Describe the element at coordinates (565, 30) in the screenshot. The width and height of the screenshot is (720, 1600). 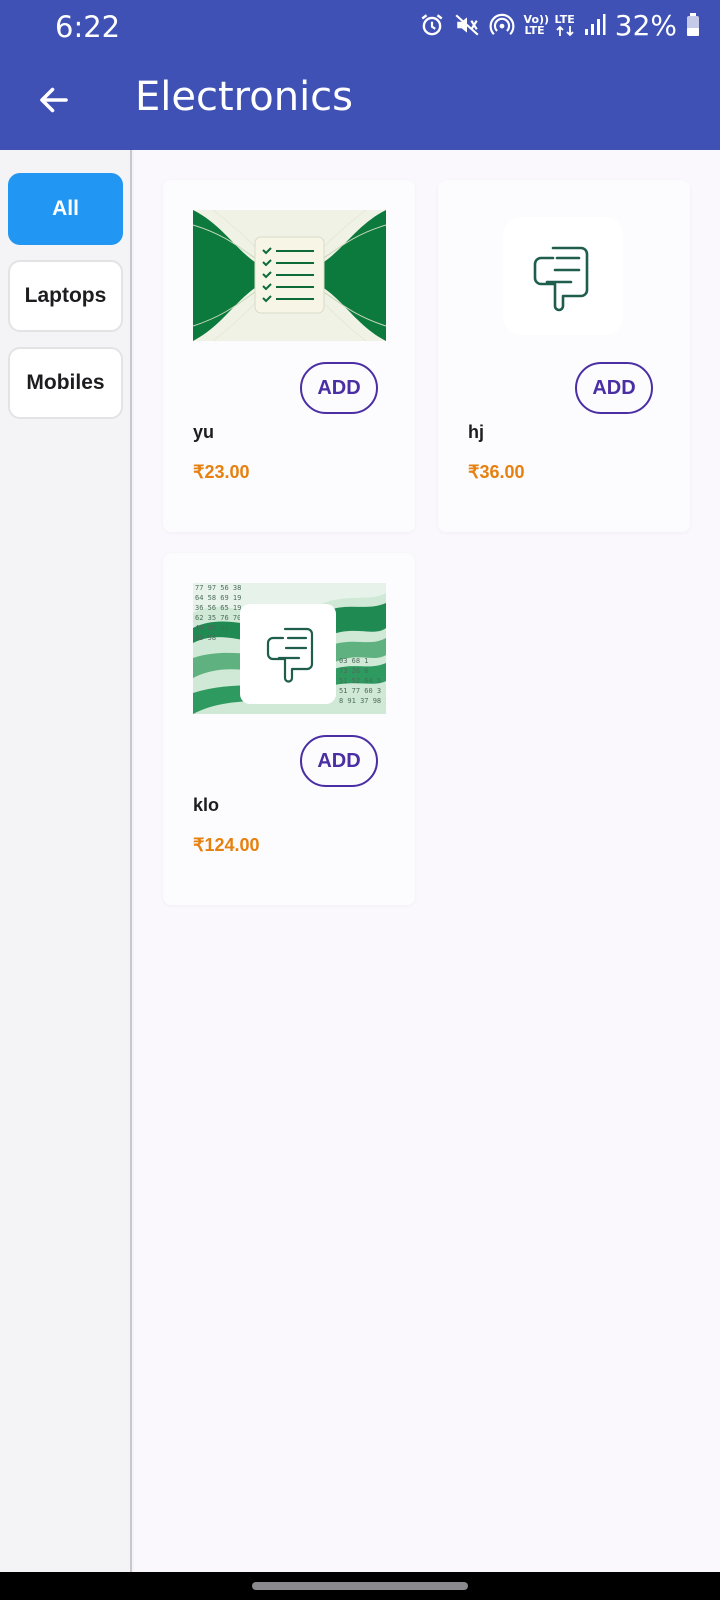
I see `data-arrows-icon` at that location.